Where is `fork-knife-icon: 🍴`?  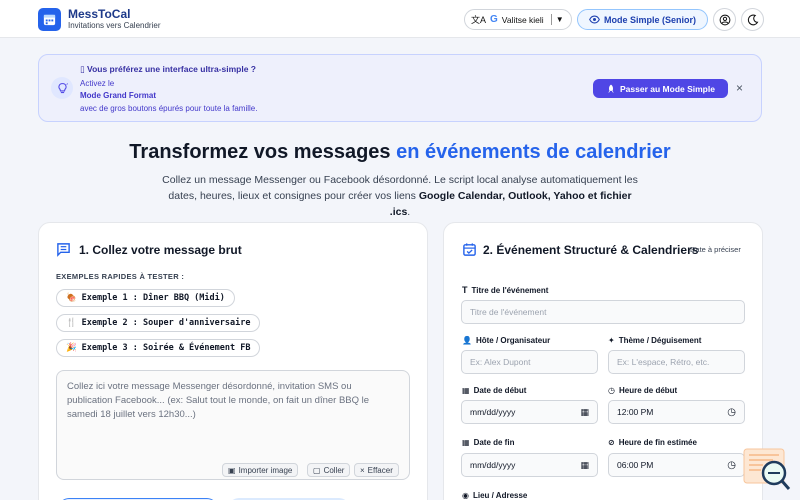 fork-knife-icon: 🍴 is located at coordinates (71, 323).